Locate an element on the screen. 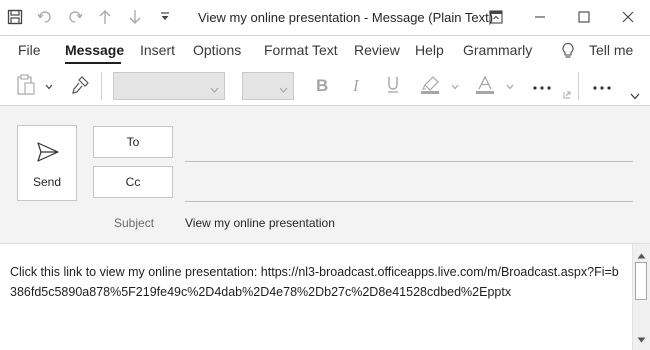 The image size is (650, 350). tab-review: Review is located at coordinates (377, 50).